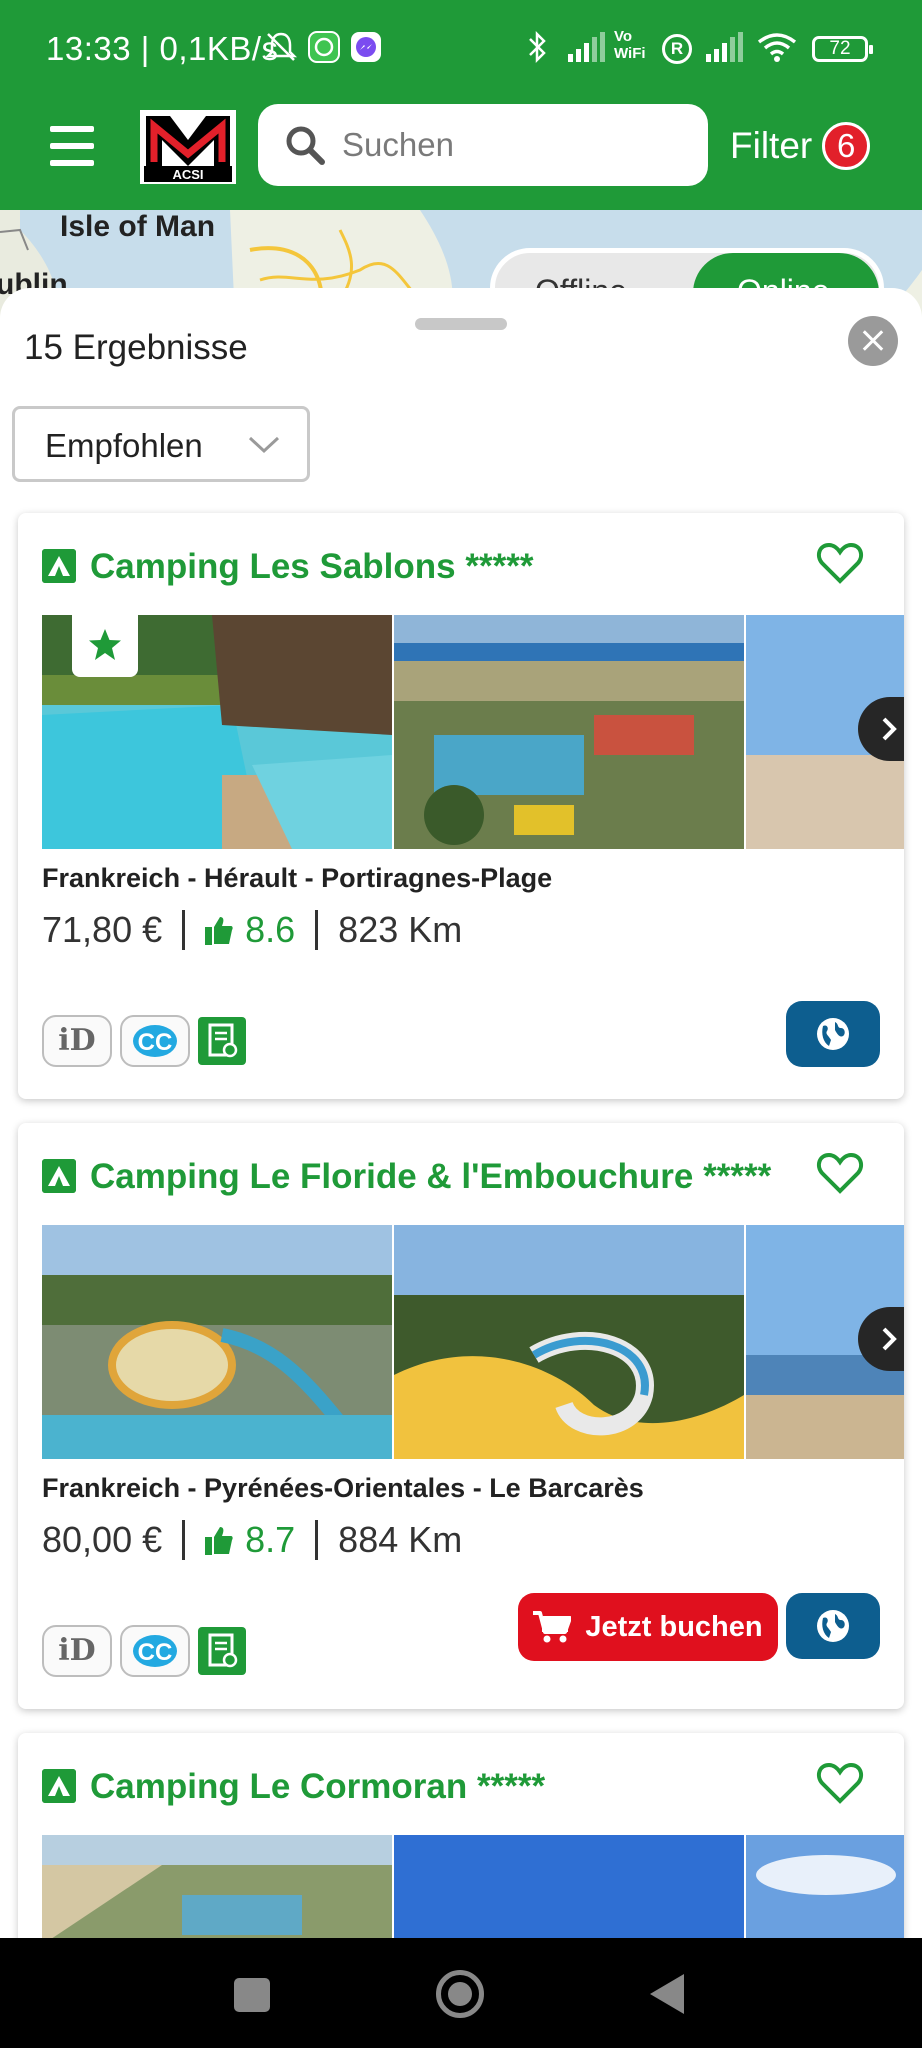 Image resolution: width=922 pixels, height=2048 pixels. I want to click on filter-count-badge: 6, so click(846, 146).